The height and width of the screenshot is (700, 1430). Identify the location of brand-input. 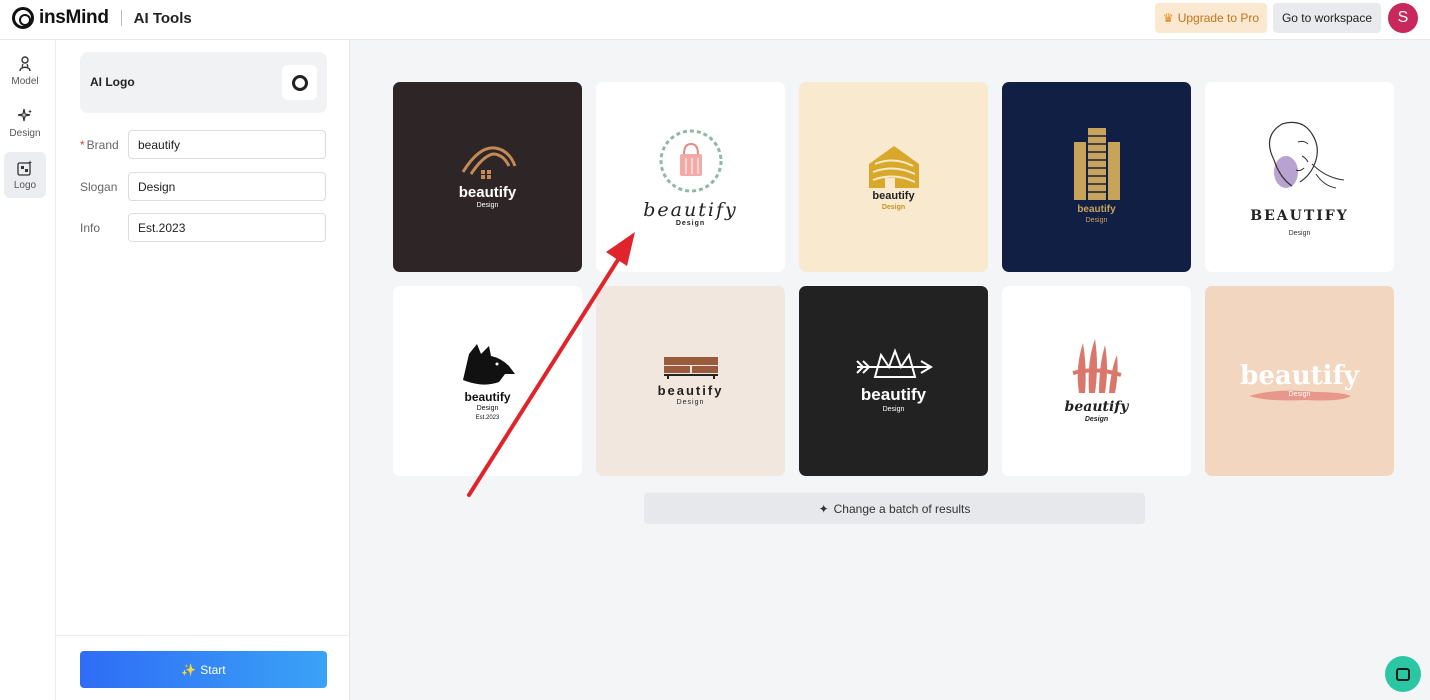
(227, 144).